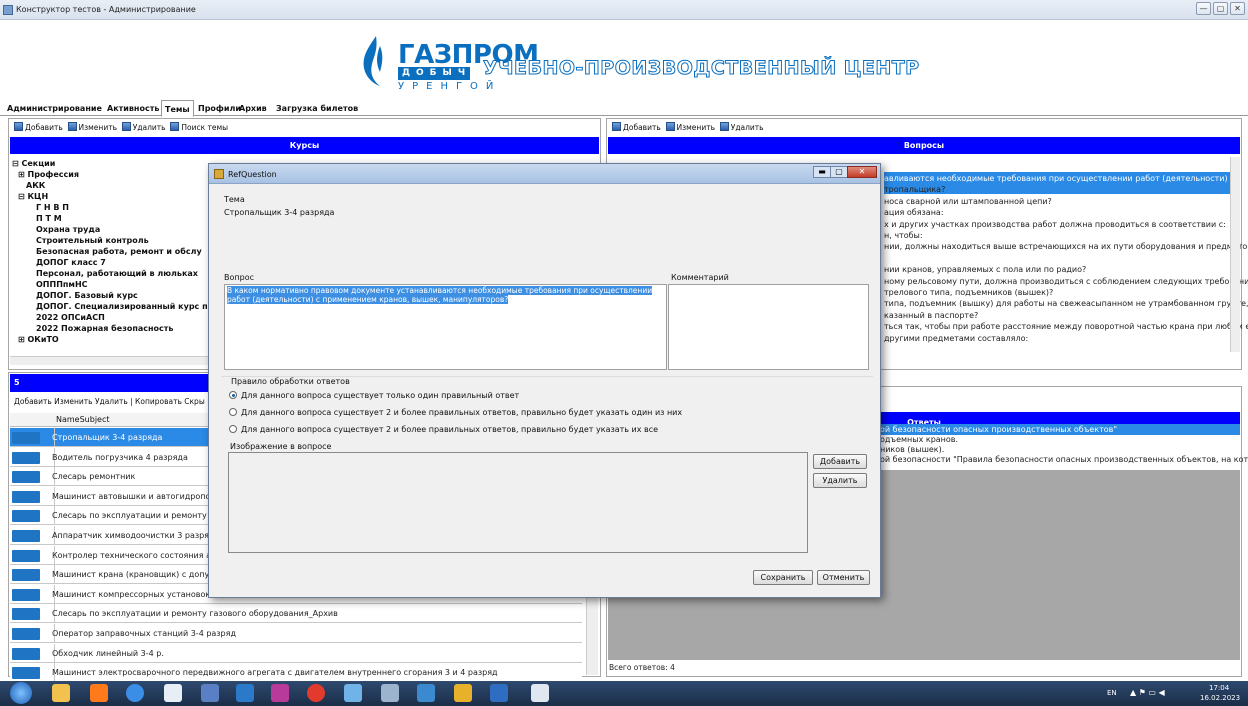 The height and width of the screenshot is (706, 1248). What do you see at coordinates (903, 236) in the screenshot?
I see `question-row: н, чтобы:` at bounding box center [903, 236].